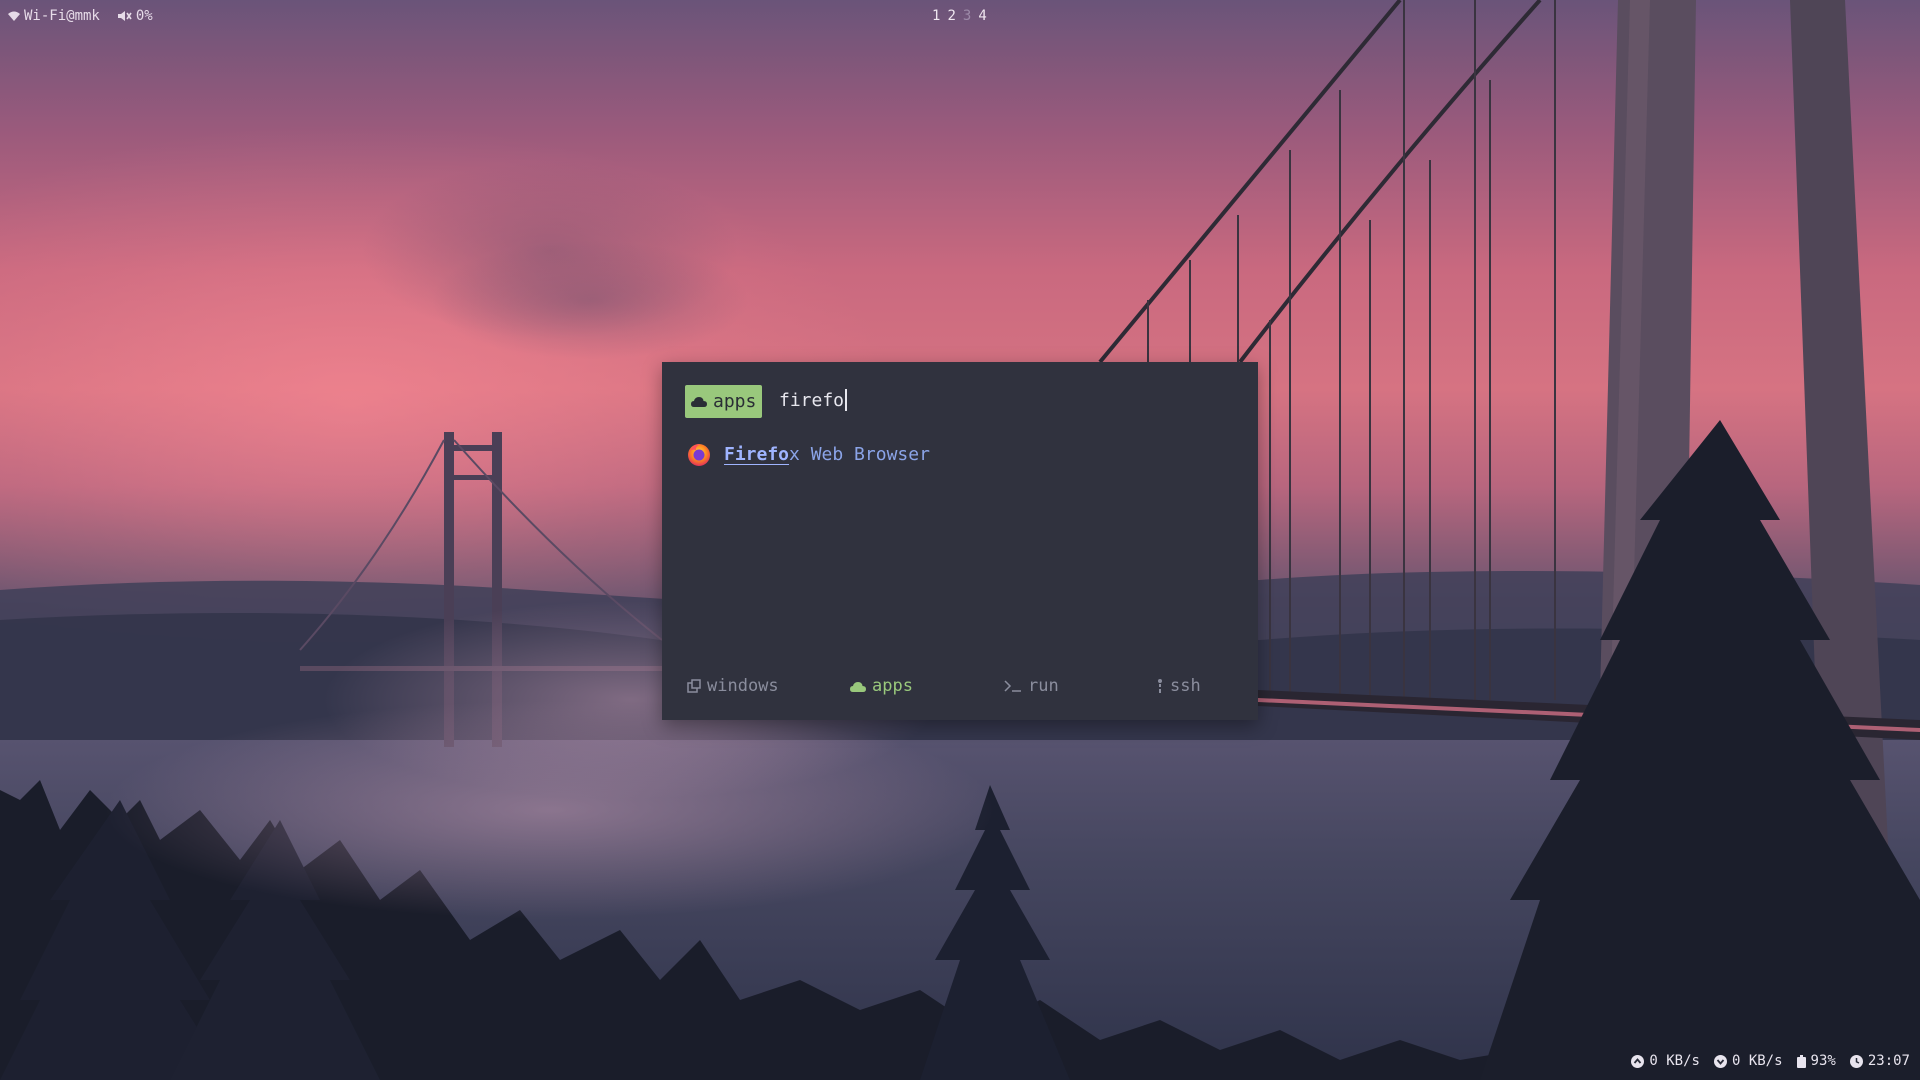  Describe the element at coordinates (550, 810) in the screenshot. I see `wallpaper-fog` at that location.